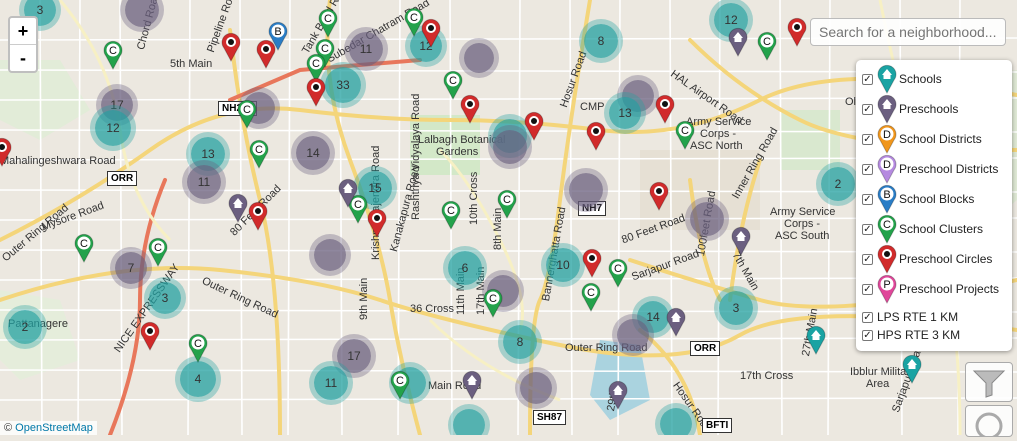  Describe the element at coordinates (625, 113) in the screenshot. I see `school-cluster-marker: 13` at that location.